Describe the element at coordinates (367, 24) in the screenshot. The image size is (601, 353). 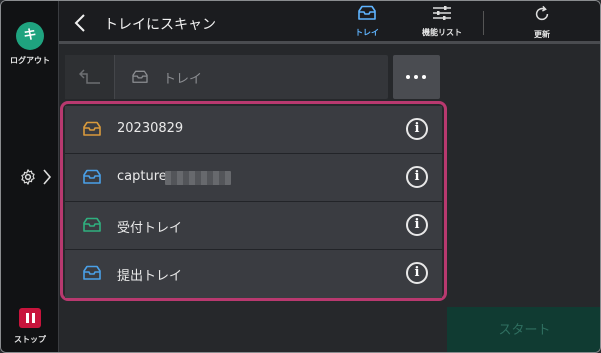
I see `tray-tab-button: トレイ` at that location.